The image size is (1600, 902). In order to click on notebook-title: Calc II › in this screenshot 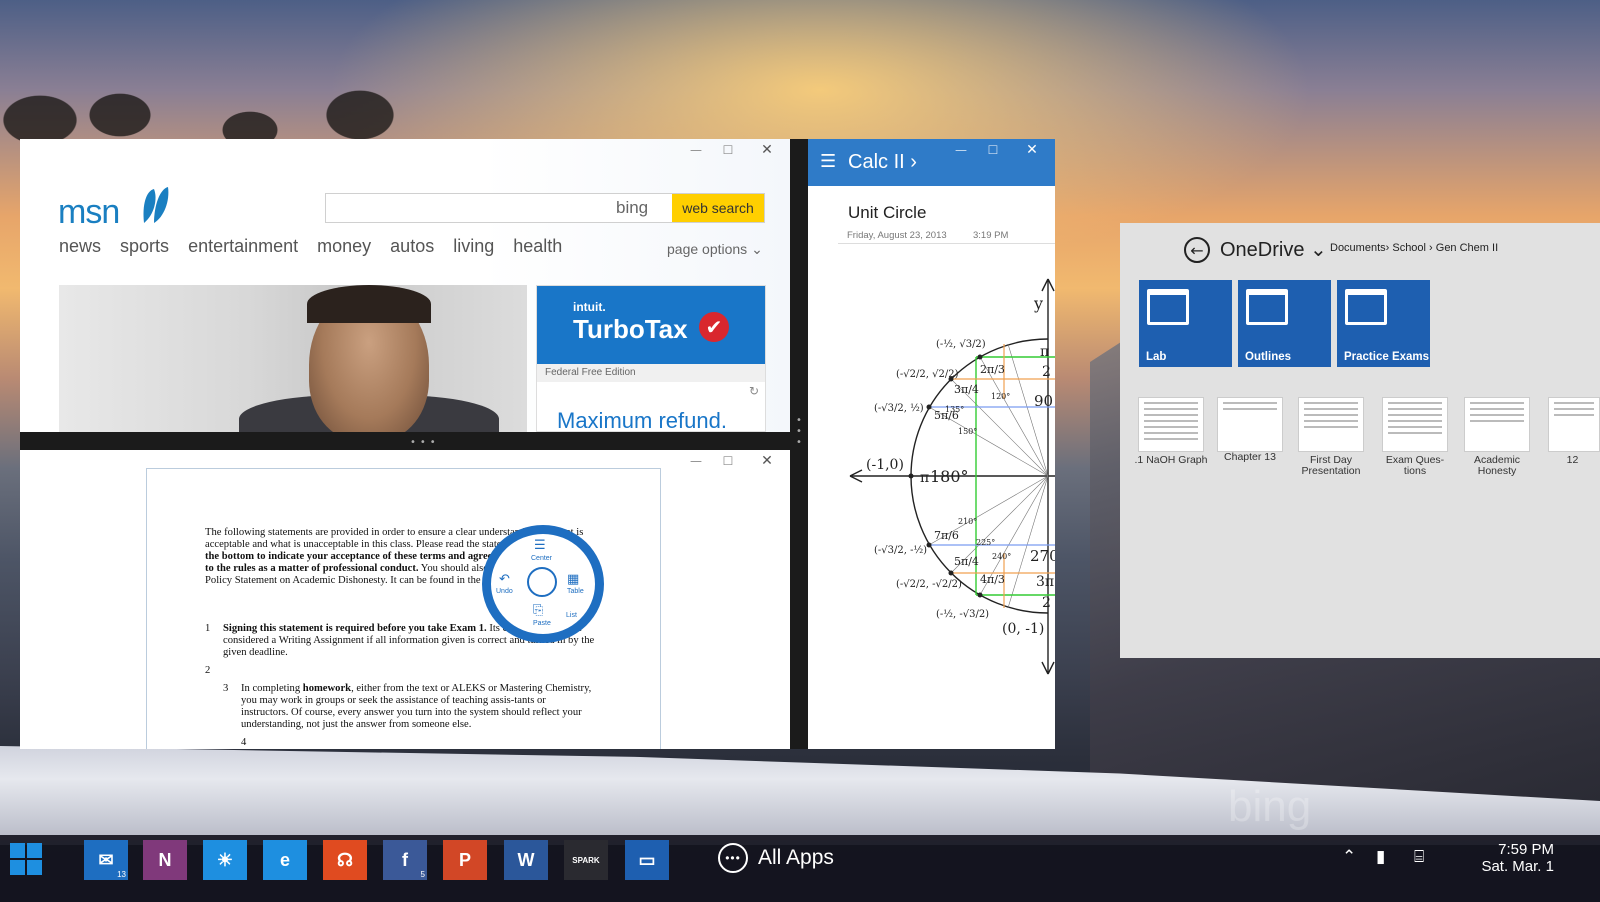, I will do `click(882, 162)`.